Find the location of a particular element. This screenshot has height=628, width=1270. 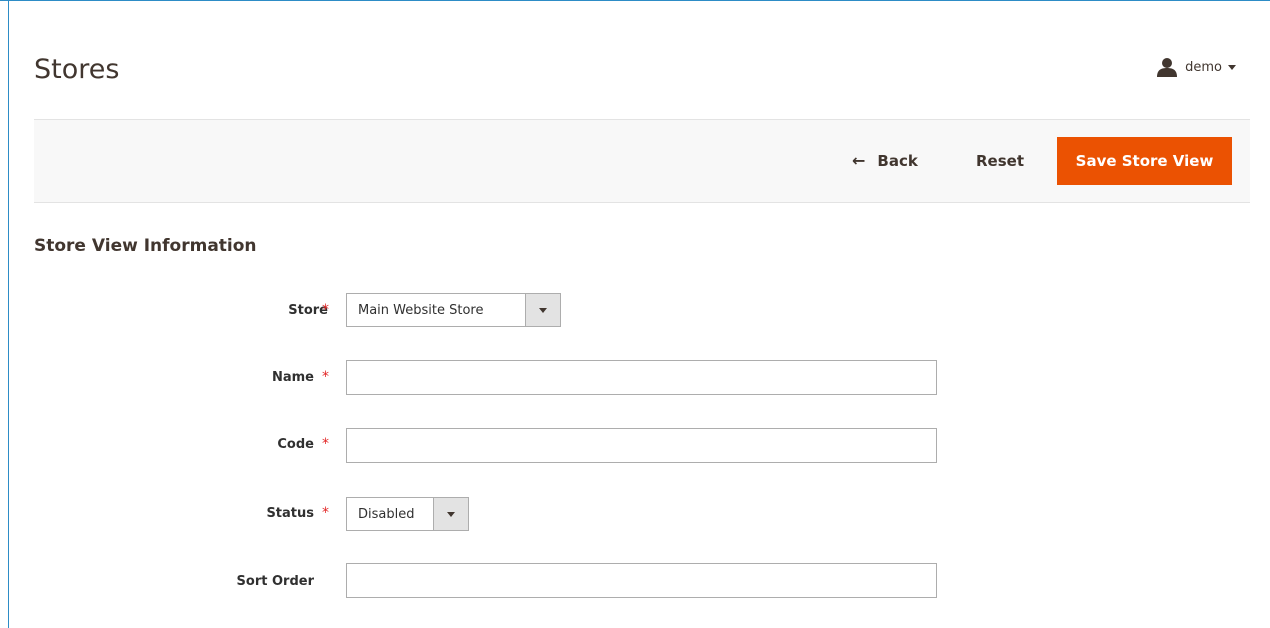

user-menu: demo is located at coordinates (1196, 67).